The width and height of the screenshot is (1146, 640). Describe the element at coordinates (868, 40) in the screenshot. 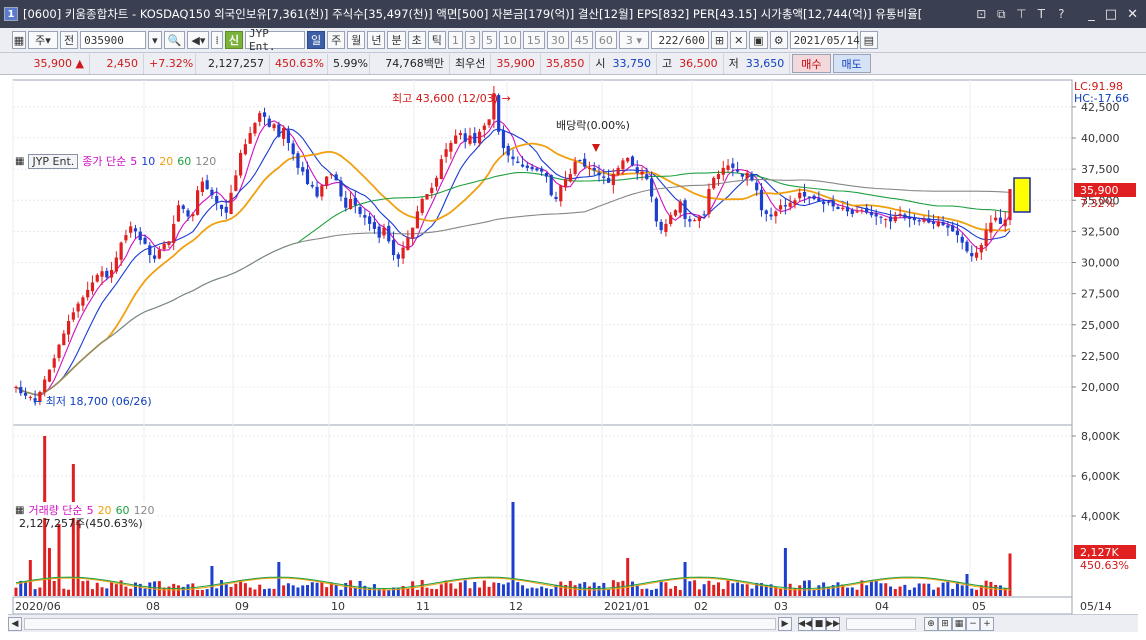

I see `calendar-icon: ▤` at that location.